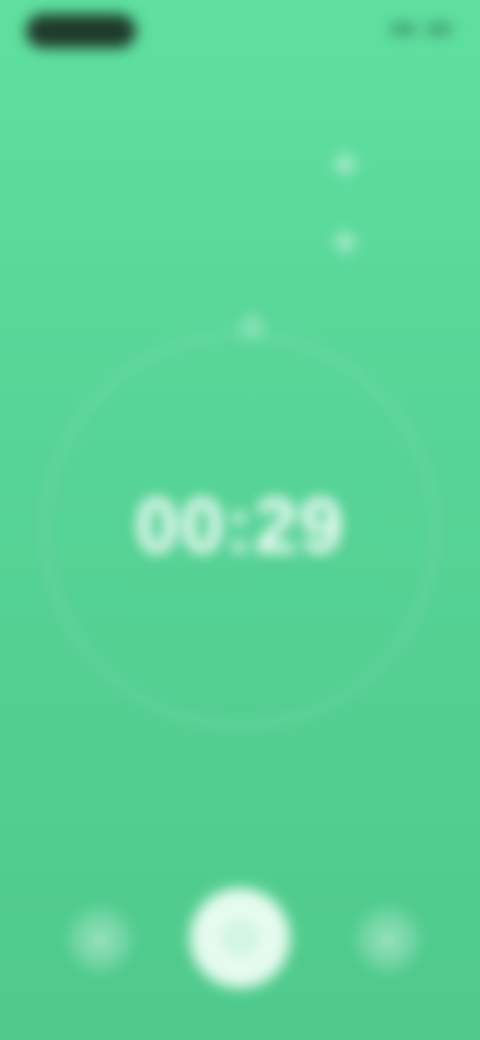 This screenshot has height=1040, width=480. I want to click on timer-display: 00:29, so click(240, 525).